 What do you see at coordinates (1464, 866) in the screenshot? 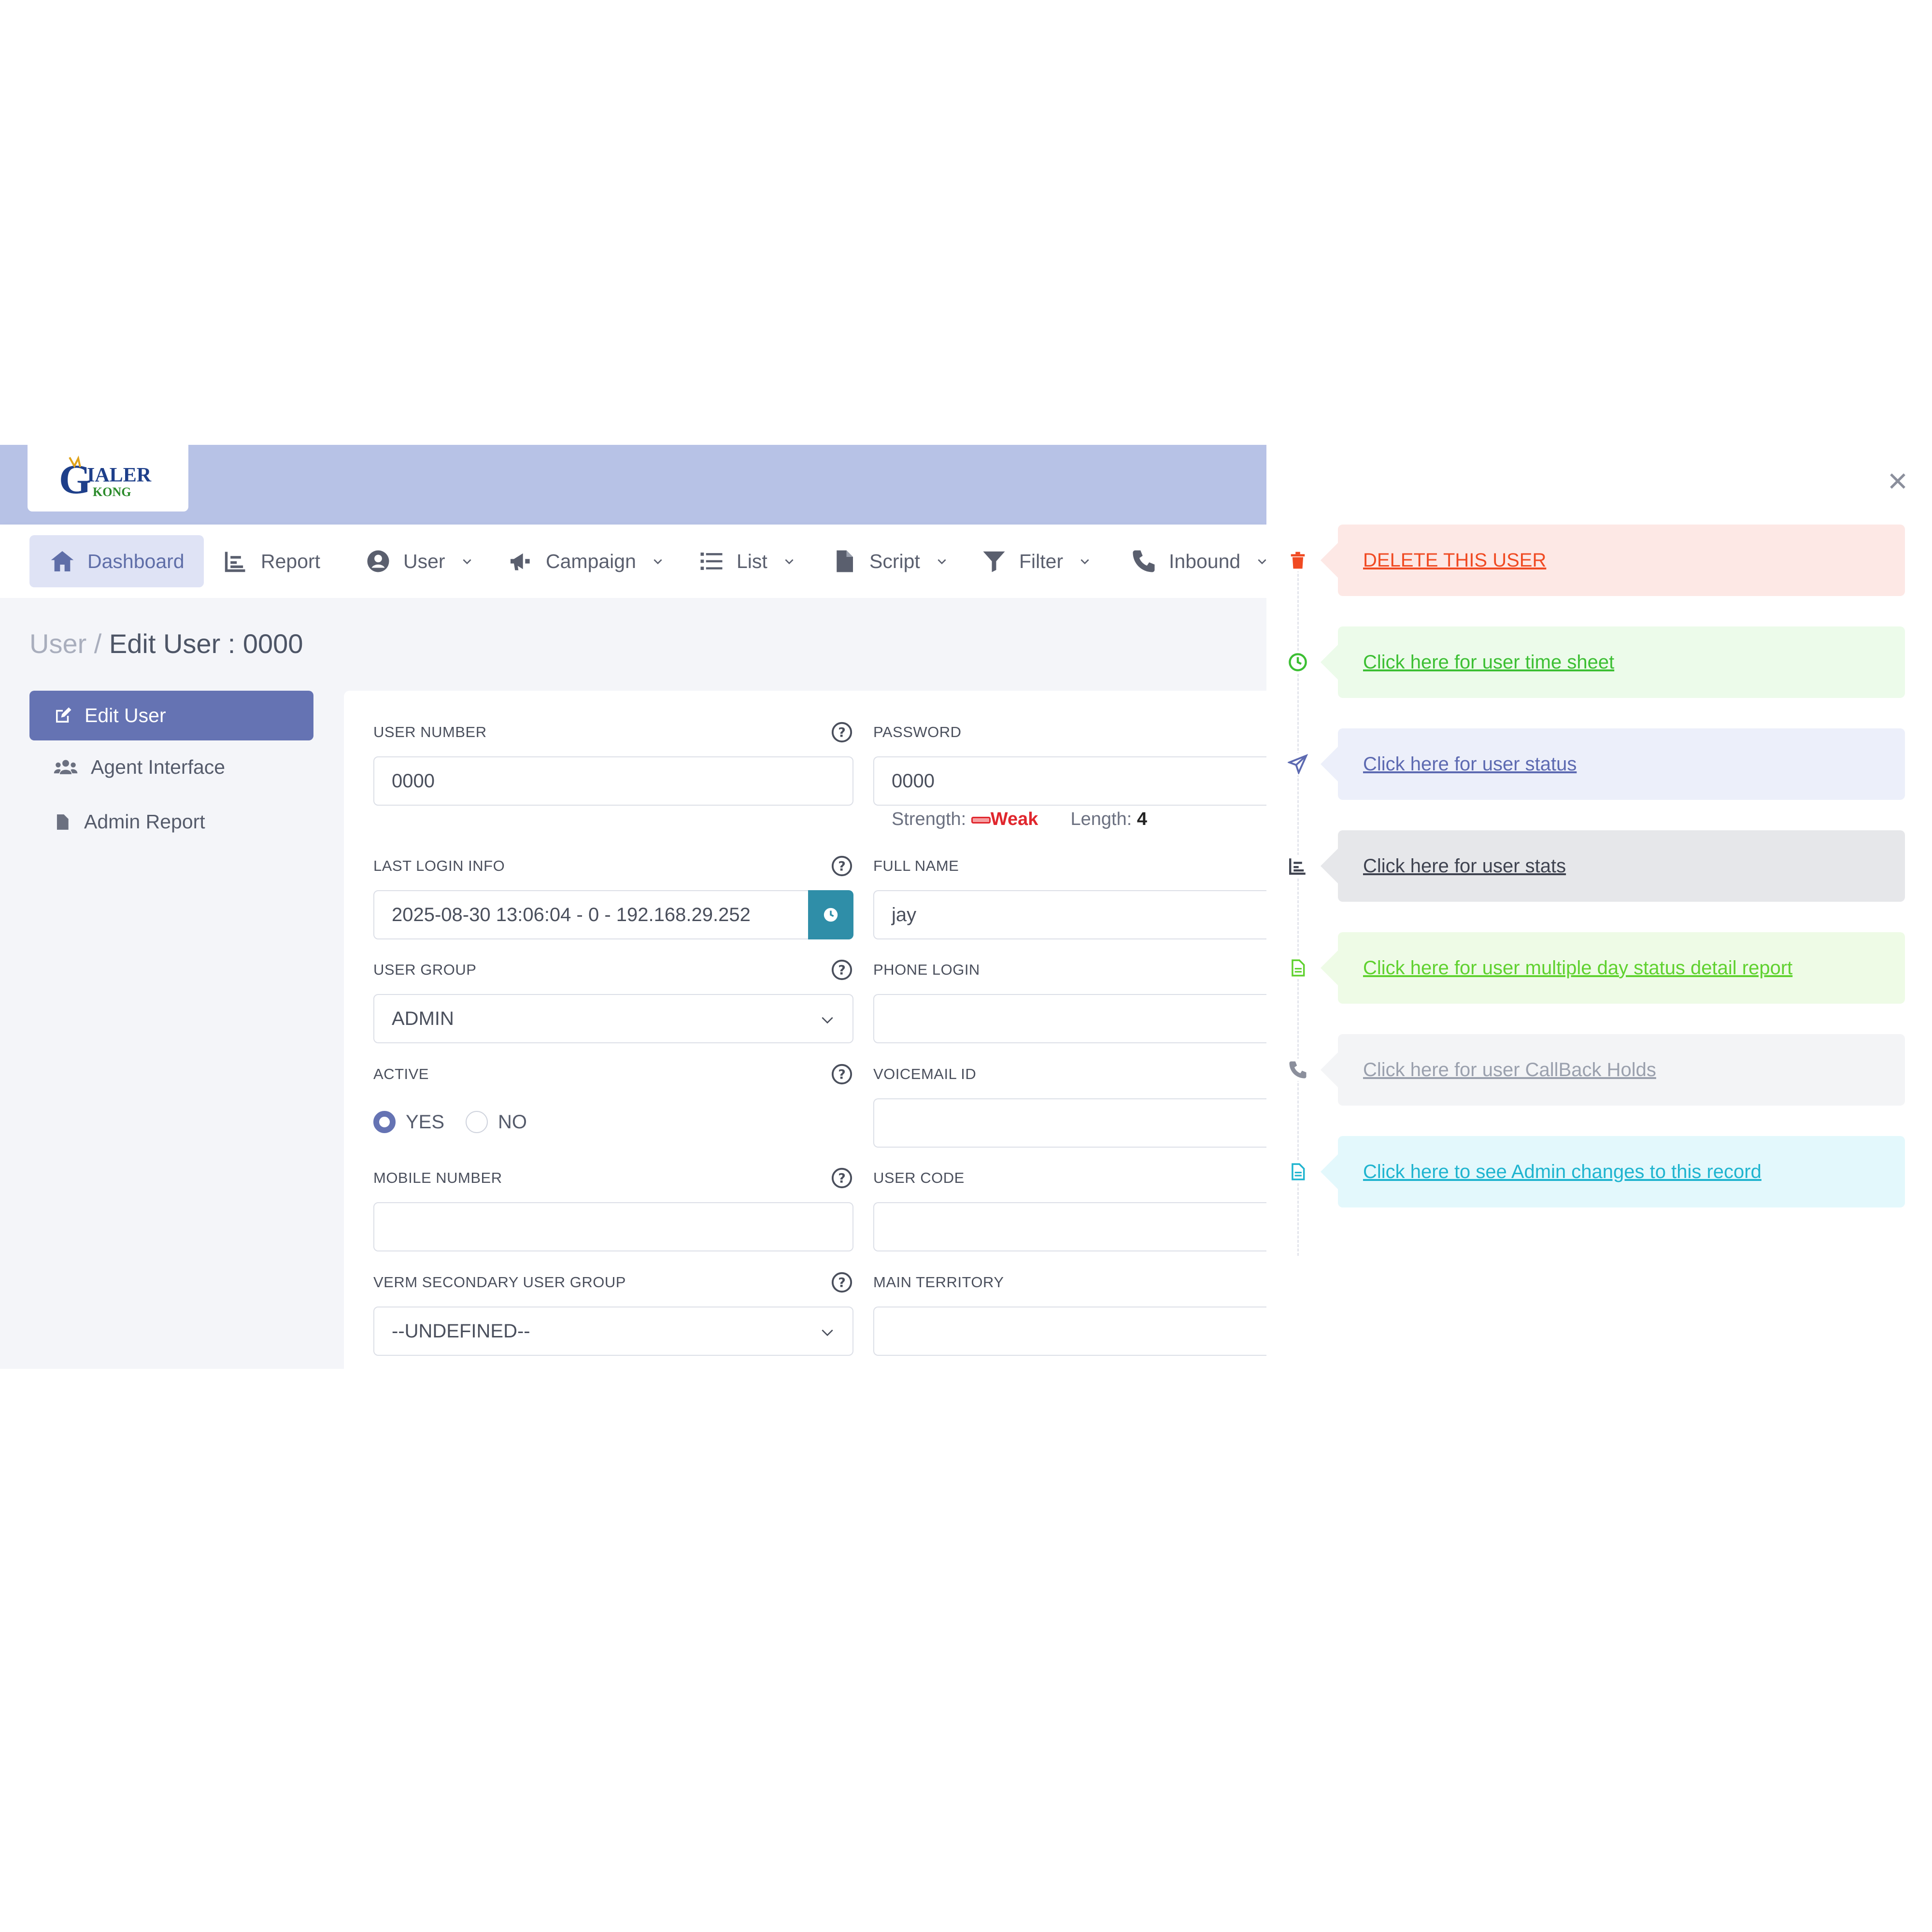
I see `user-stats-link: Click here for user stats` at bounding box center [1464, 866].